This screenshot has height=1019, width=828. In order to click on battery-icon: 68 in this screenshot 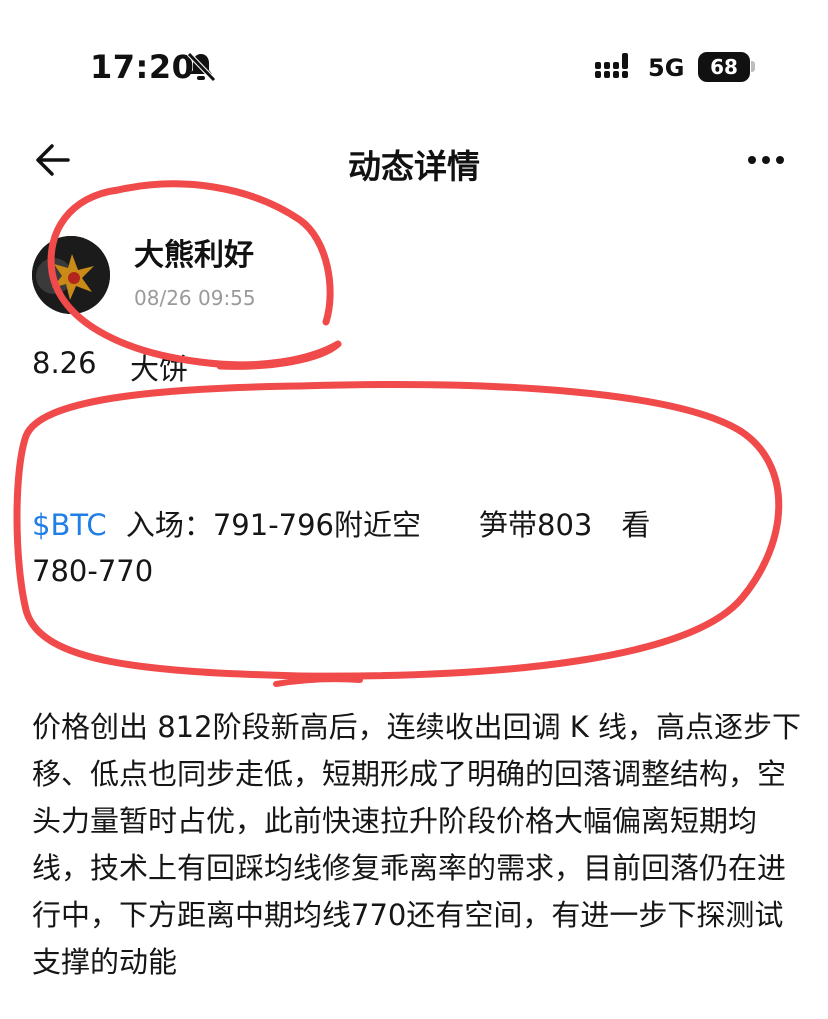, I will do `click(724, 67)`.